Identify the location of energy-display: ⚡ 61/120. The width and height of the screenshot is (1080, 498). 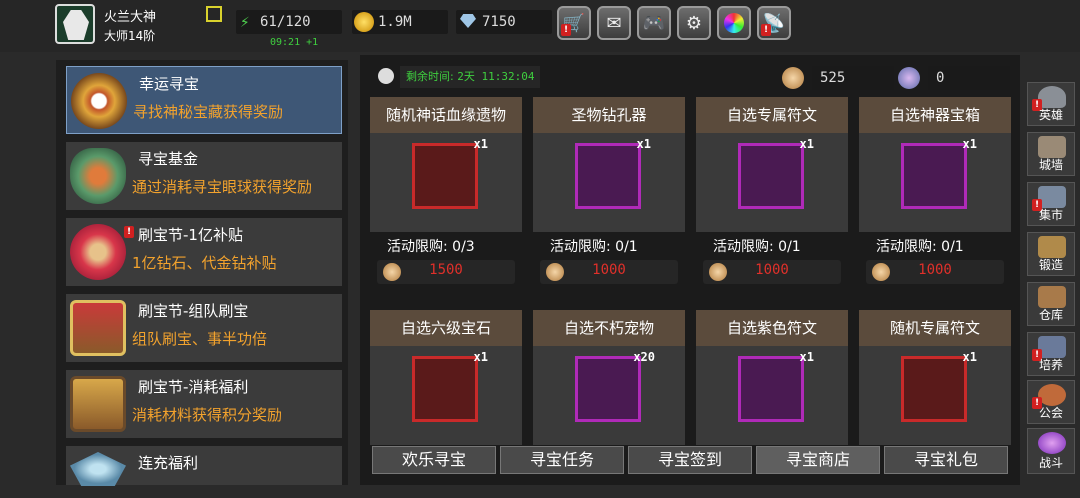
(289, 22).